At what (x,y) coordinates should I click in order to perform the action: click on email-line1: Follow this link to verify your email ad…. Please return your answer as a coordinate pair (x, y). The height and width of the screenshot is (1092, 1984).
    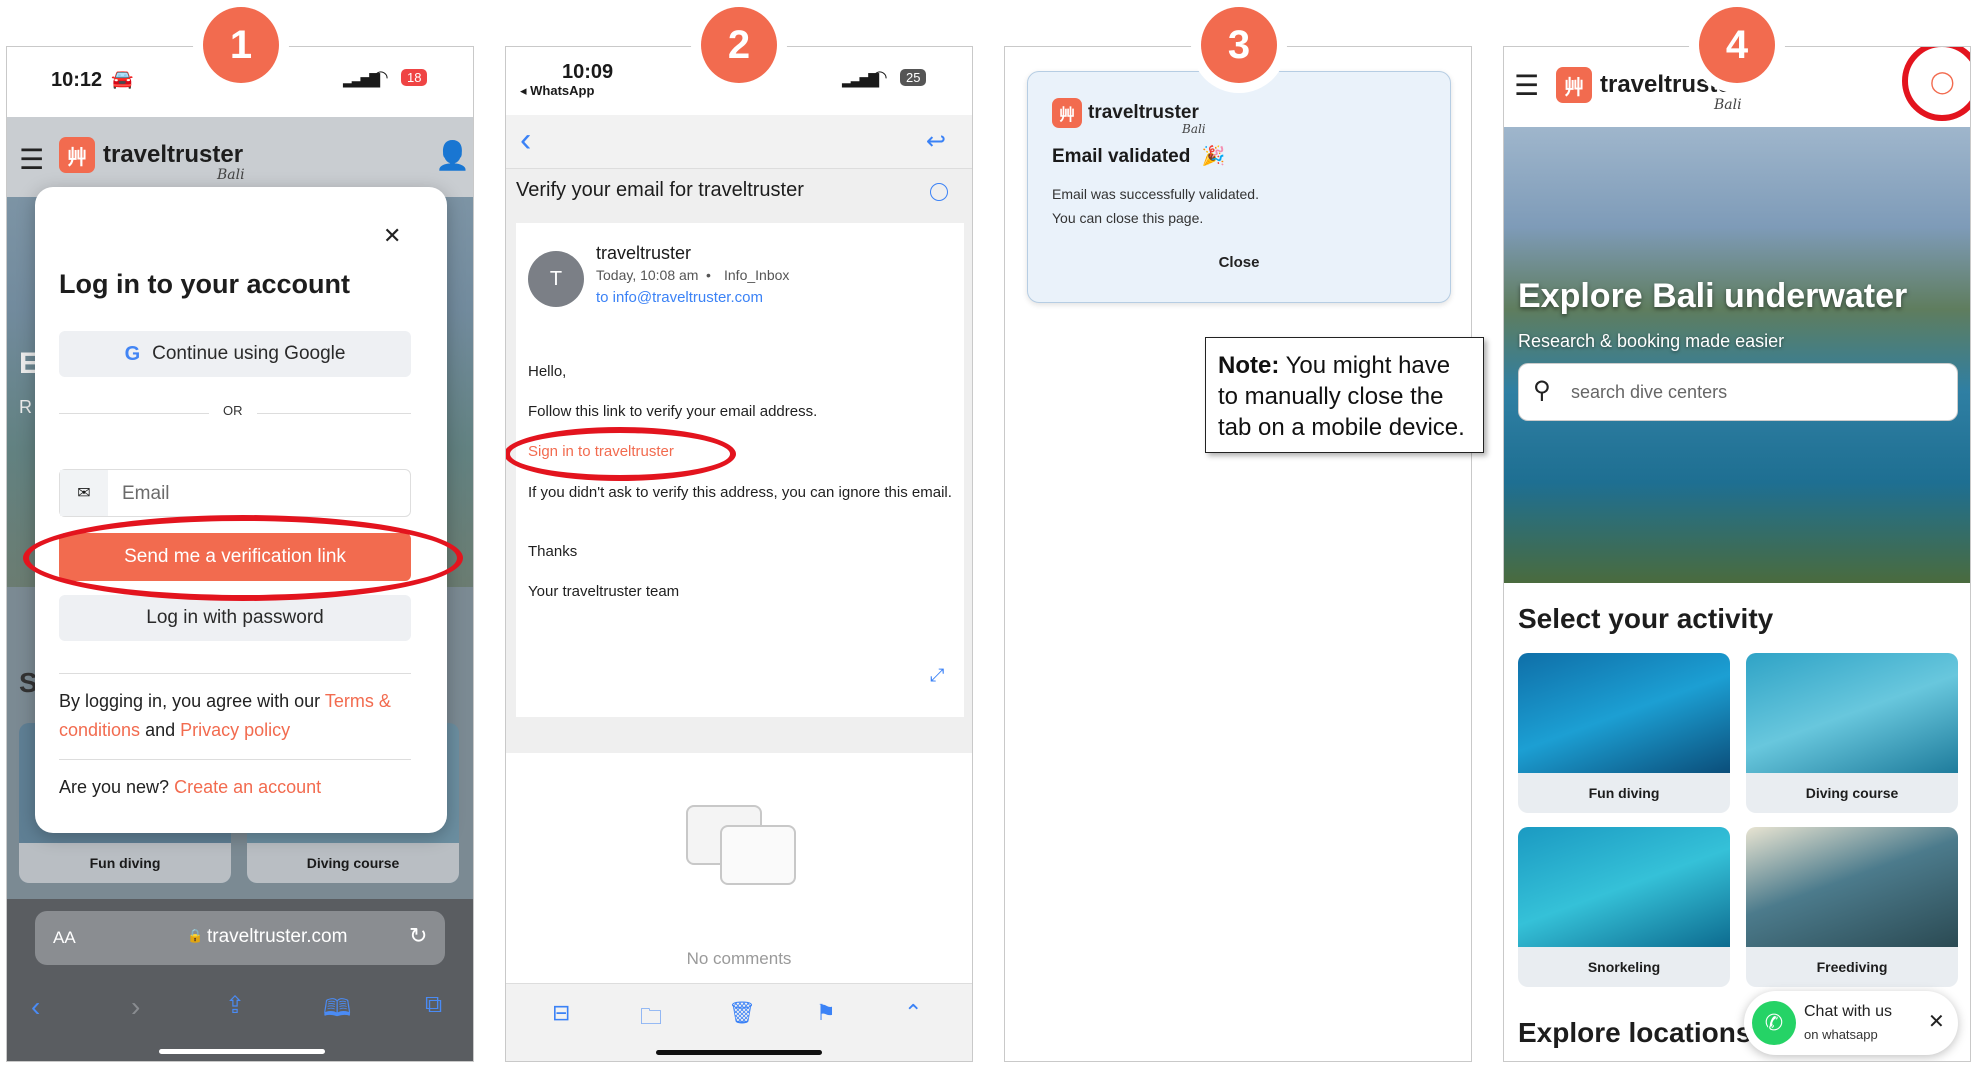
    Looking at the image, I should click on (673, 411).